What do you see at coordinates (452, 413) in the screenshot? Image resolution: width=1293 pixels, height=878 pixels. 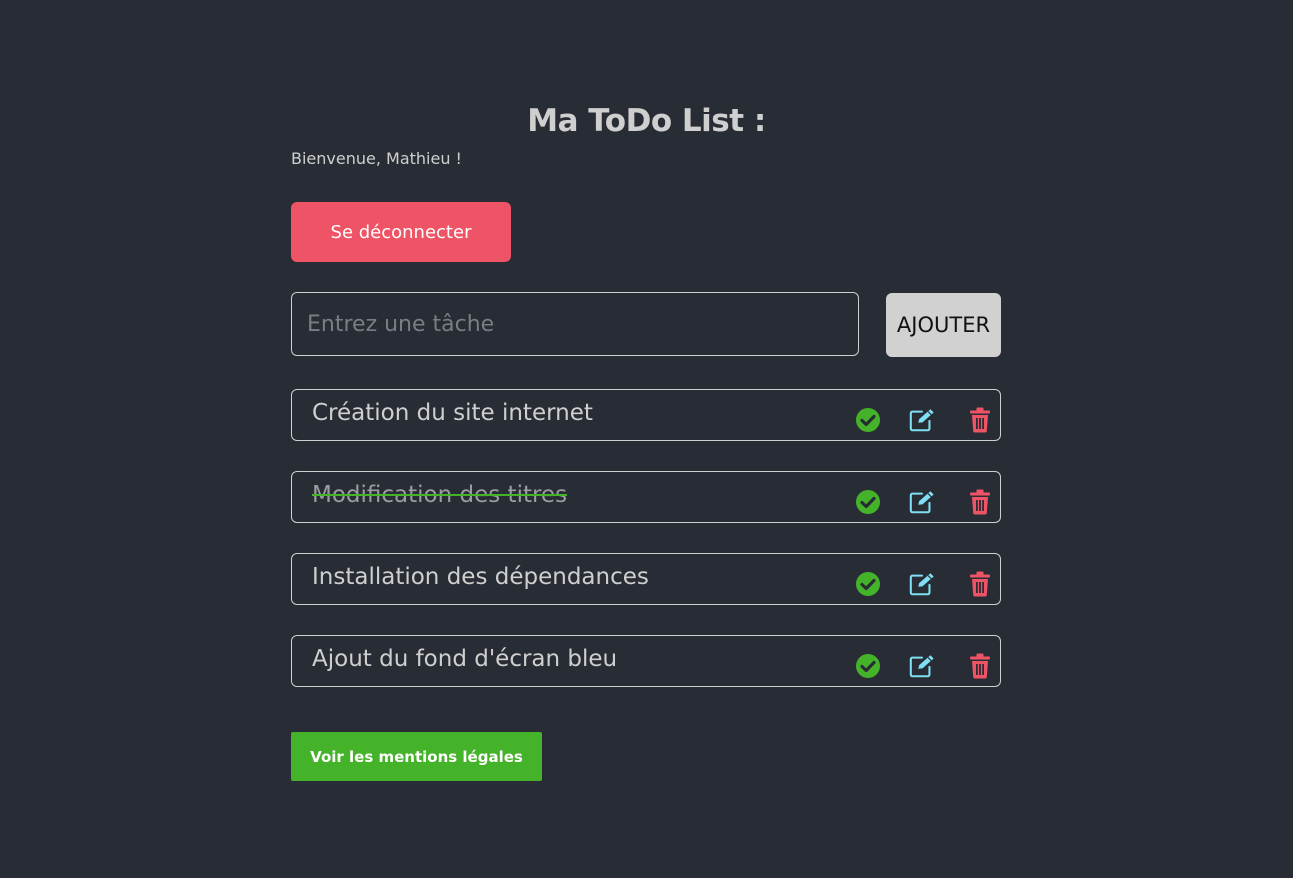 I see `task-text: Création du site internet` at bounding box center [452, 413].